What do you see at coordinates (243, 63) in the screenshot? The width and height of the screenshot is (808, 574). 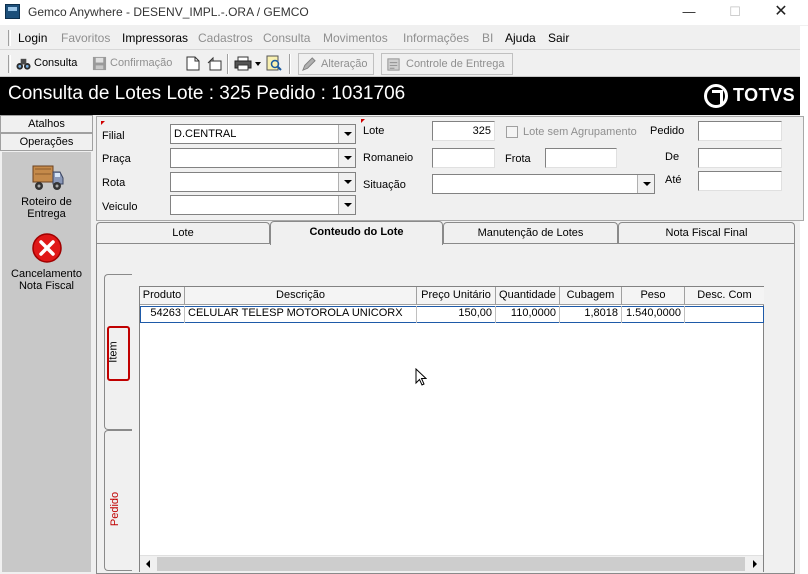 I see `printer-icon` at bounding box center [243, 63].